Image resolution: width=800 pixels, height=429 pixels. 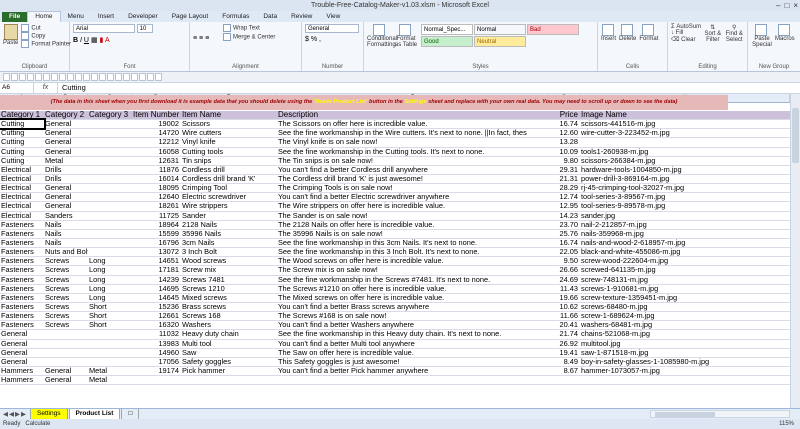 I want to click on vertical-scrollbar, so click(x=795, y=251).